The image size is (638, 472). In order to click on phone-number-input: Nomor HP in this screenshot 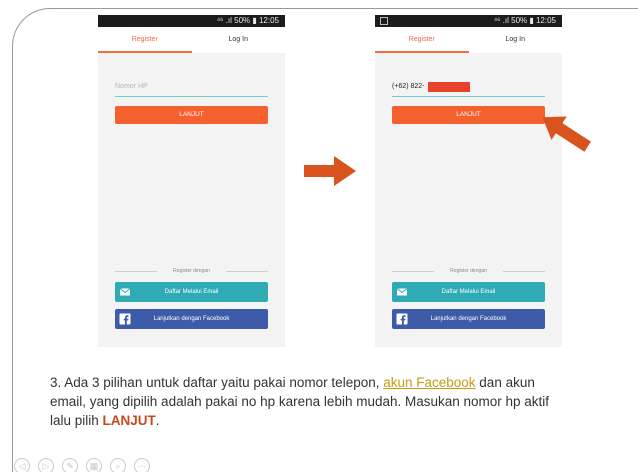, I will do `click(191, 89)`.